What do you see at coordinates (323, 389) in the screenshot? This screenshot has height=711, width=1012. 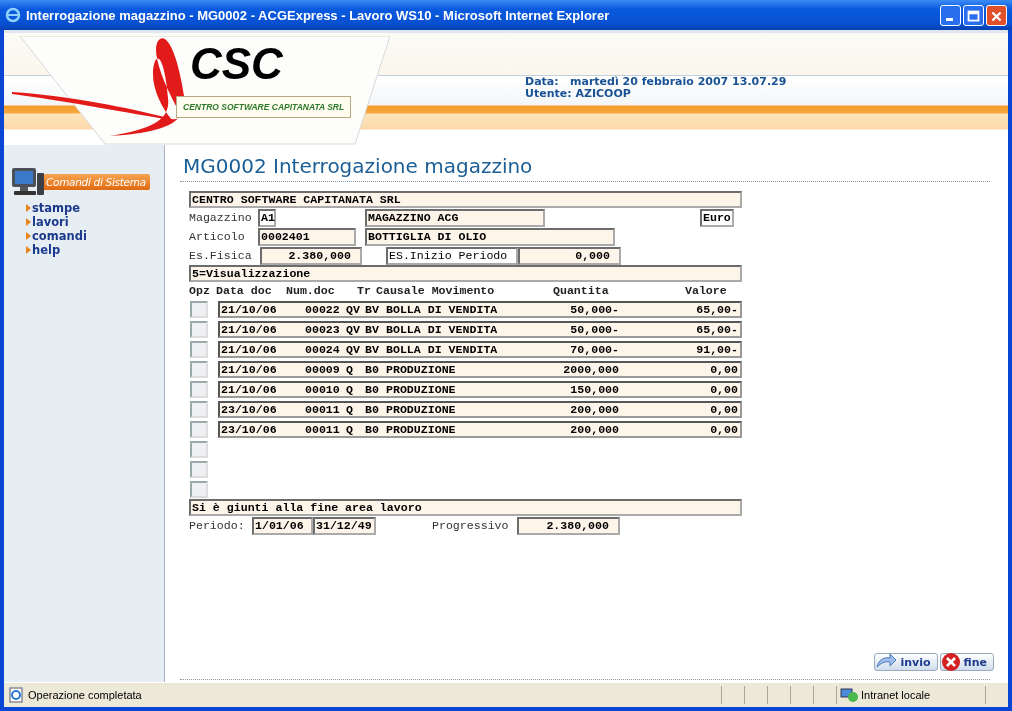 I see `table-cell-text: 00010` at bounding box center [323, 389].